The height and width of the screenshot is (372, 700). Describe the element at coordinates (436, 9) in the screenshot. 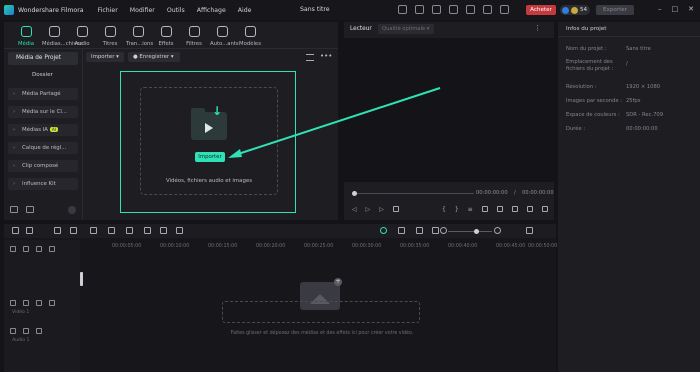

I see `bell-icon` at that location.